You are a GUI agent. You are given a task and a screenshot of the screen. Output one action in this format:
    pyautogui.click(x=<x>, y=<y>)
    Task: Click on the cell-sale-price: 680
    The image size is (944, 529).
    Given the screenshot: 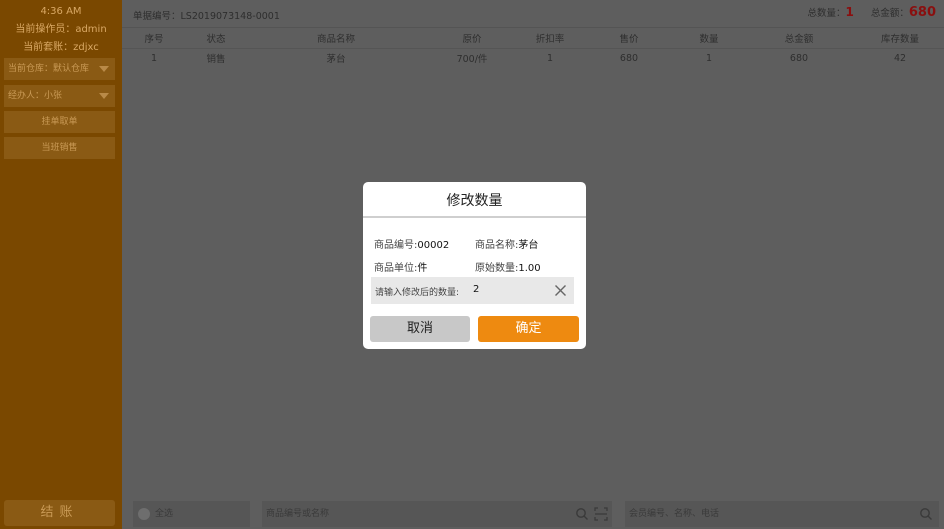 What is the action you would take?
    pyautogui.click(x=629, y=58)
    